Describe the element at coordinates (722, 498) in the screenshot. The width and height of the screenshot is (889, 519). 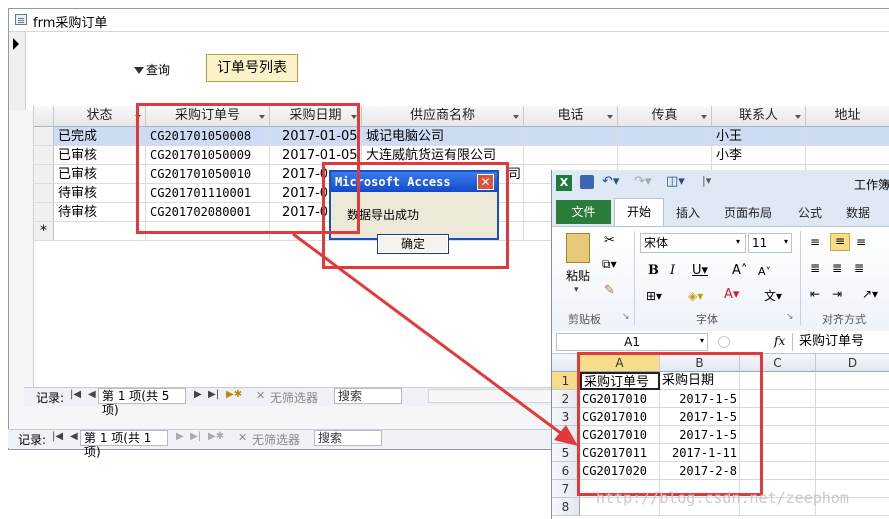
I see `watermark: http://blog.csdn.net/zeephom` at that location.